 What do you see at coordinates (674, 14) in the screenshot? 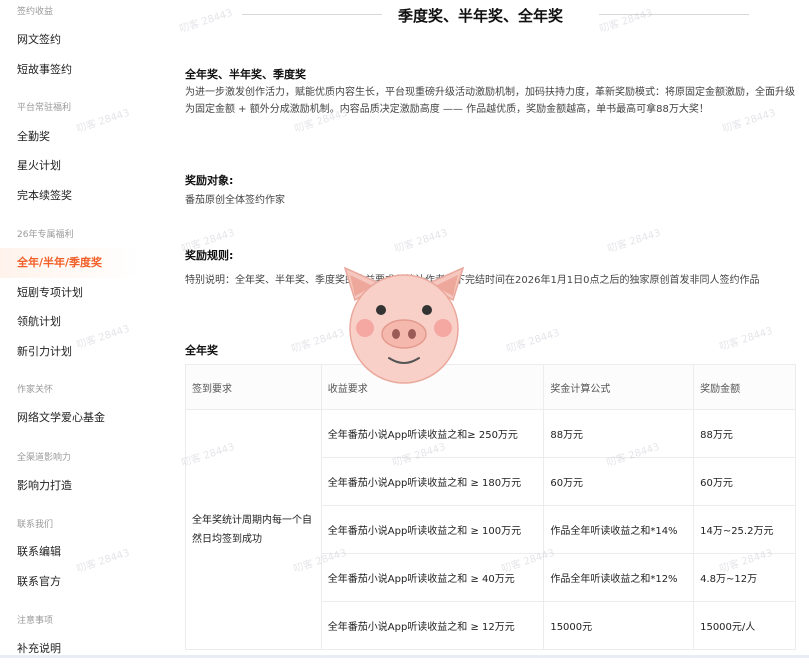
I see `header-divider-right` at bounding box center [674, 14].